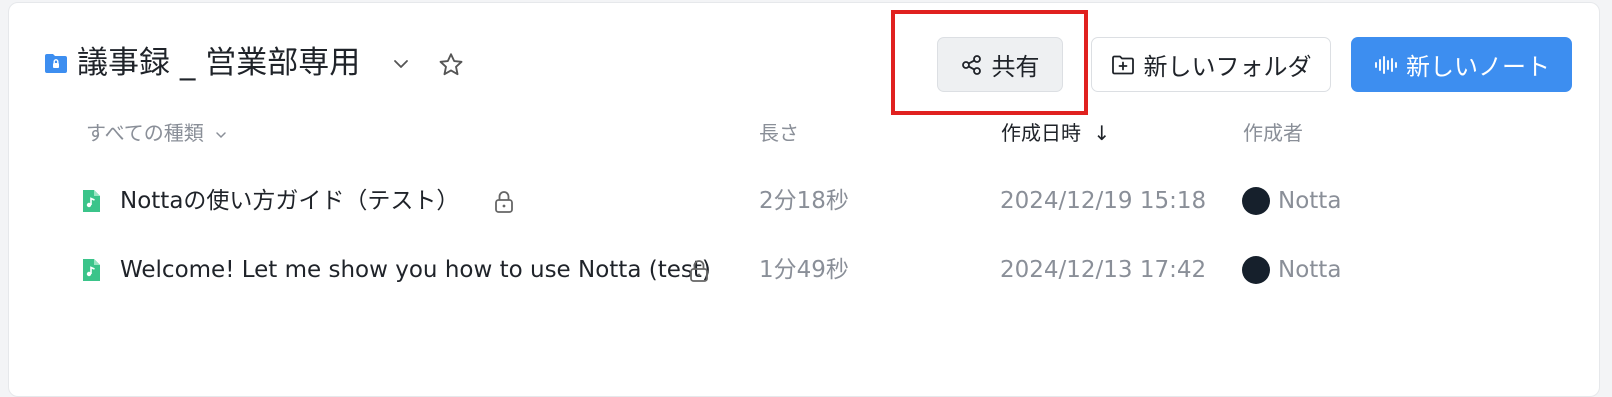 The image size is (1612, 397). What do you see at coordinates (219, 63) in the screenshot?
I see `page-title: 議事録 _ 営業部専用` at bounding box center [219, 63].